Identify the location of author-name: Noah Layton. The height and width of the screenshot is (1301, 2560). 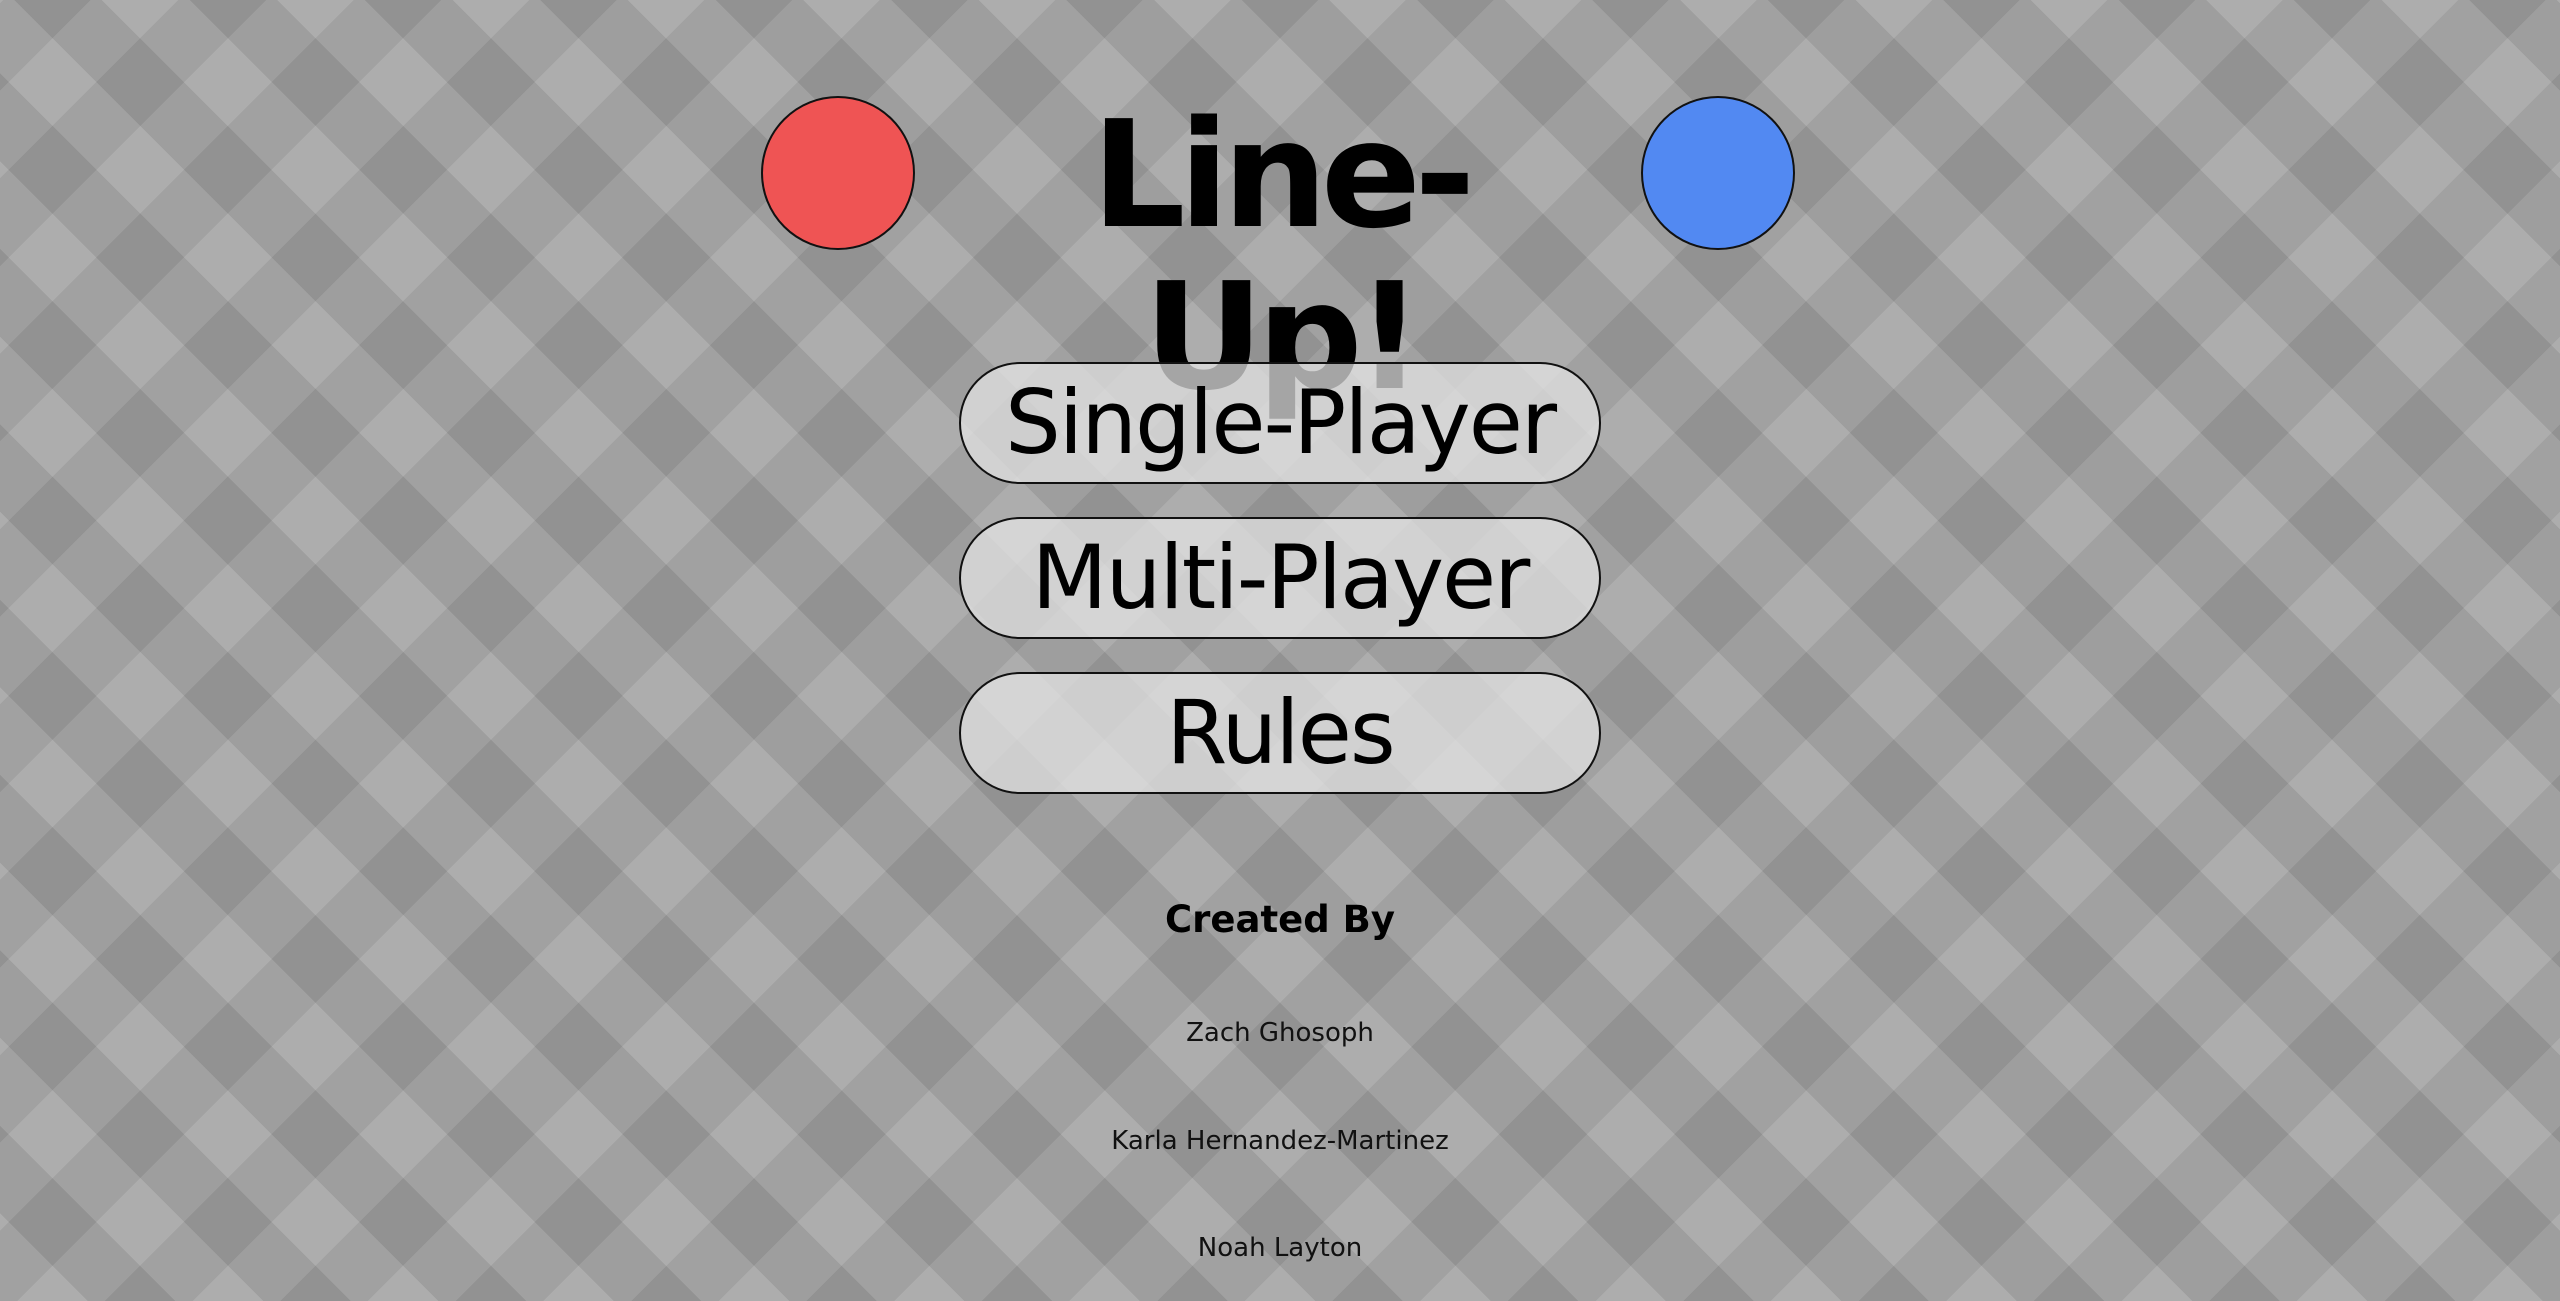
(1280, 1248).